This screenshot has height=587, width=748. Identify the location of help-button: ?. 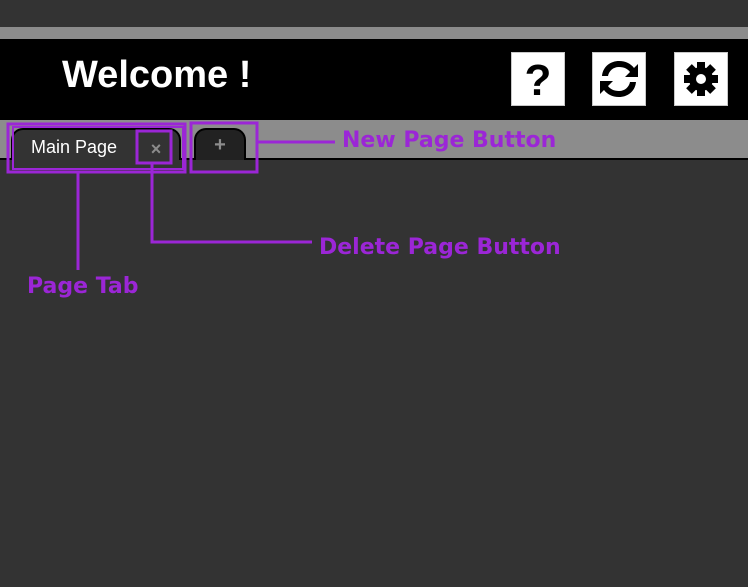
(538, 79).